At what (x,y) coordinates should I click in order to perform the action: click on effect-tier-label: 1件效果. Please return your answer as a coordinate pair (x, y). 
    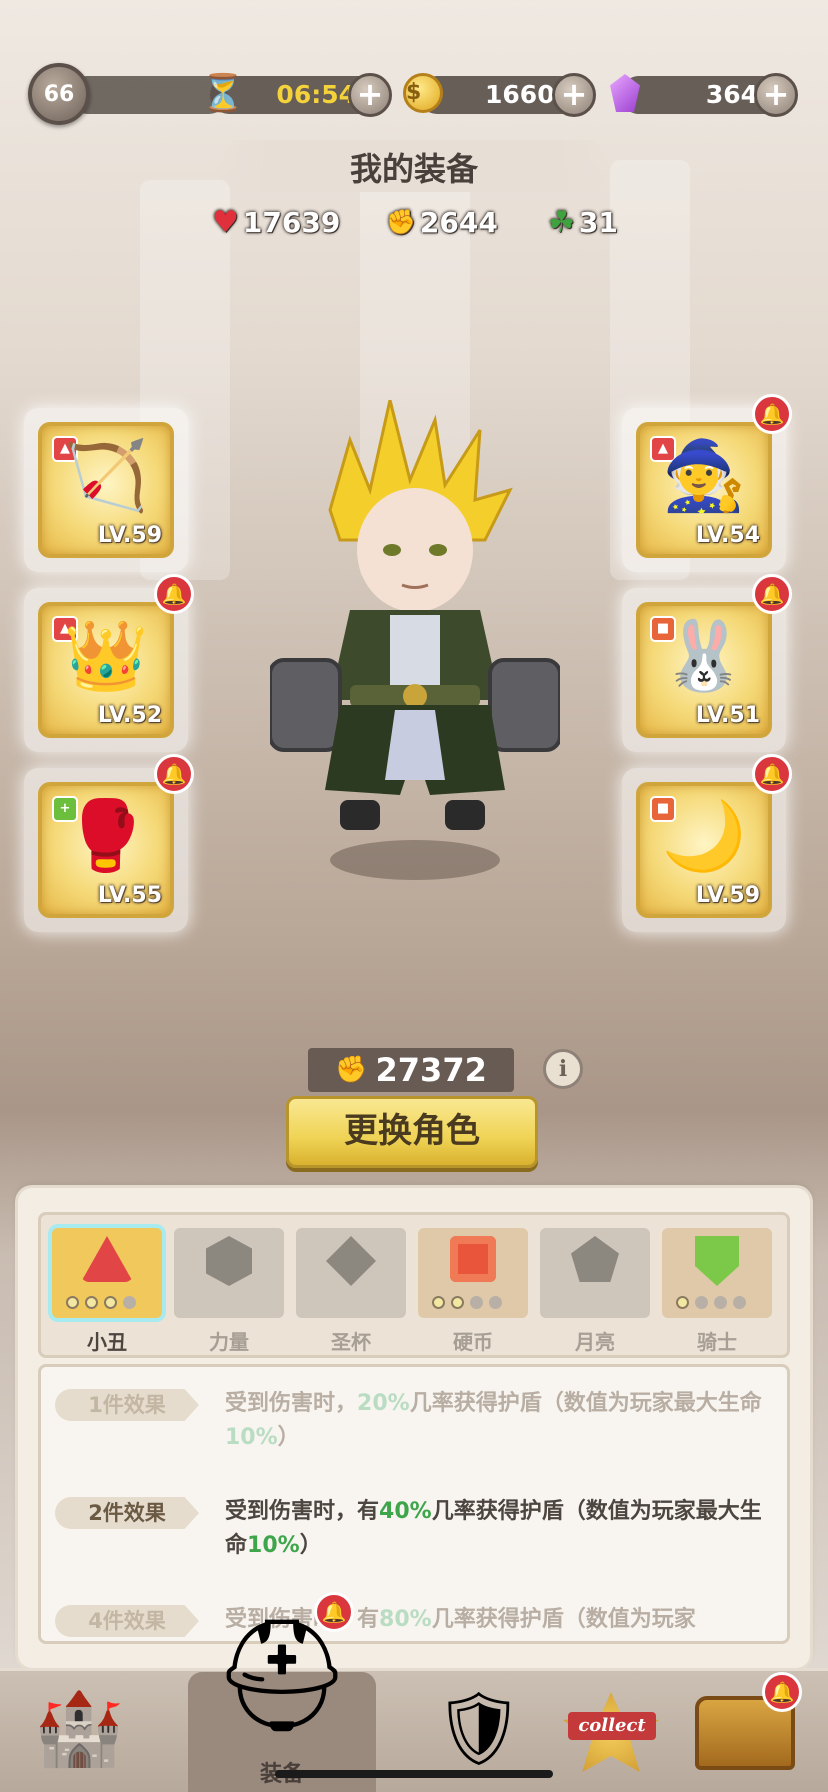
    Looking at the image, I should click on (127, 1405).